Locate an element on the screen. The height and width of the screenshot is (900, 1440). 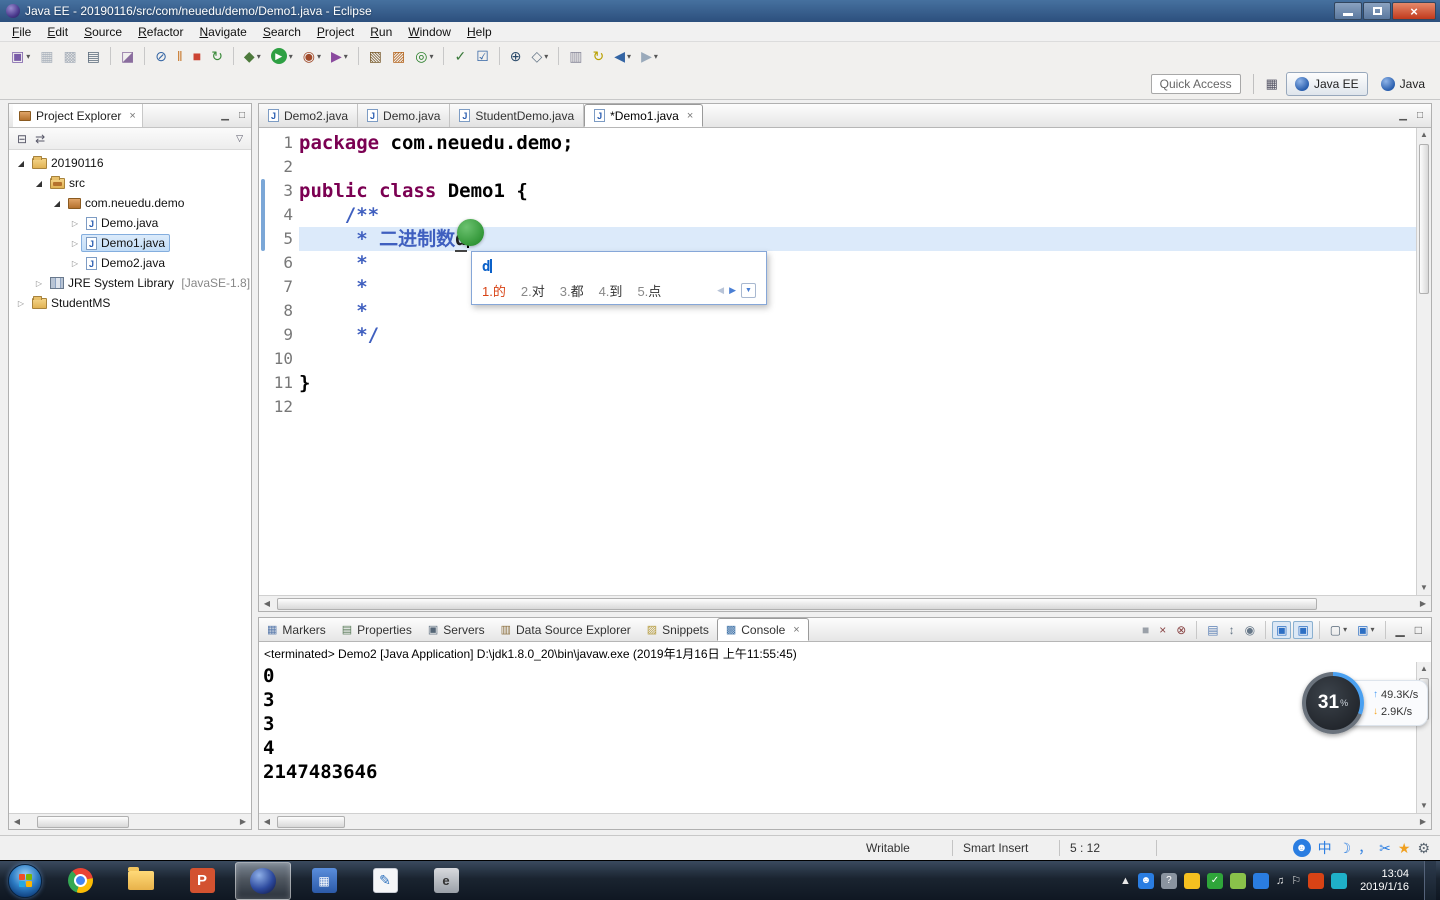
tree-item: ▷ StudentMS is located at coordinates (130, 303).